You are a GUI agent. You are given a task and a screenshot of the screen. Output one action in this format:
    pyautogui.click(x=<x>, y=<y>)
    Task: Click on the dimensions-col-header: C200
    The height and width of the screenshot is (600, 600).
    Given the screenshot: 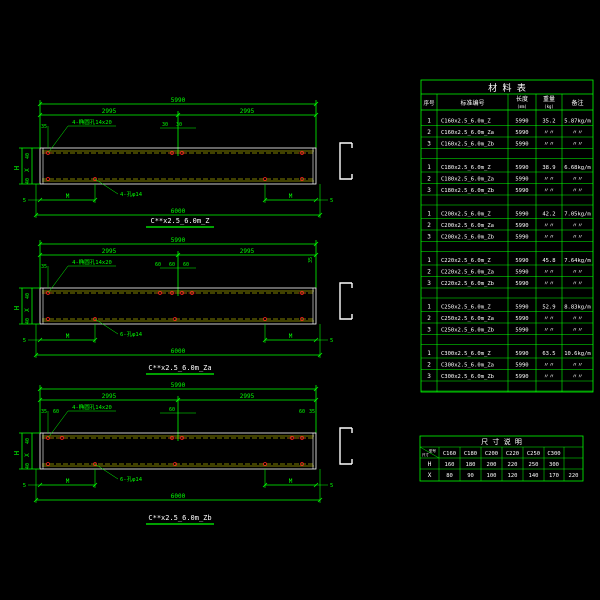 What is the action you would take?
    pyautogui.click(x=491, y=454)
    